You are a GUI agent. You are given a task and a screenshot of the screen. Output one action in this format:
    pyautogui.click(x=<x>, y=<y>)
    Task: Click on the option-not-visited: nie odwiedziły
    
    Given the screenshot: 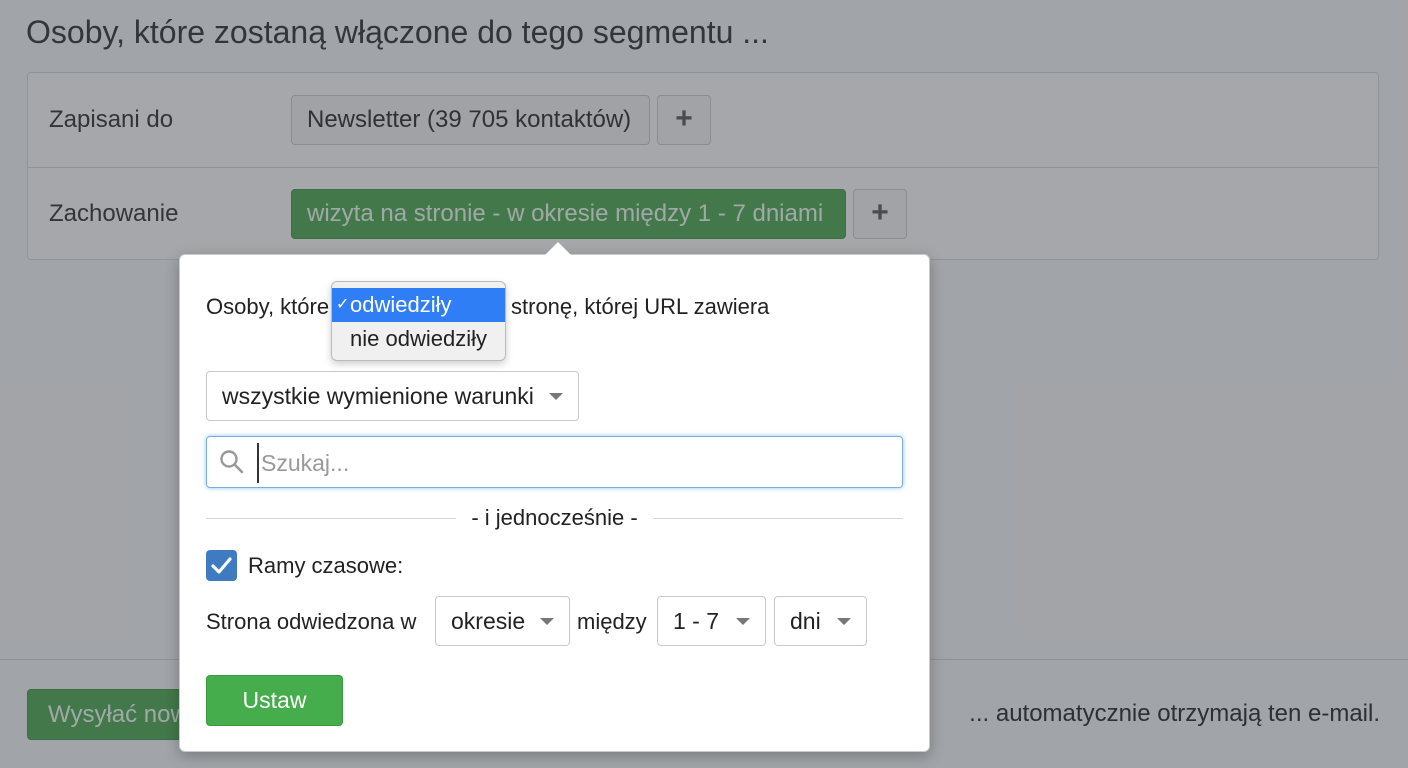 What is the action you would take?
    pyautogui.click(x=418, y=339)
    